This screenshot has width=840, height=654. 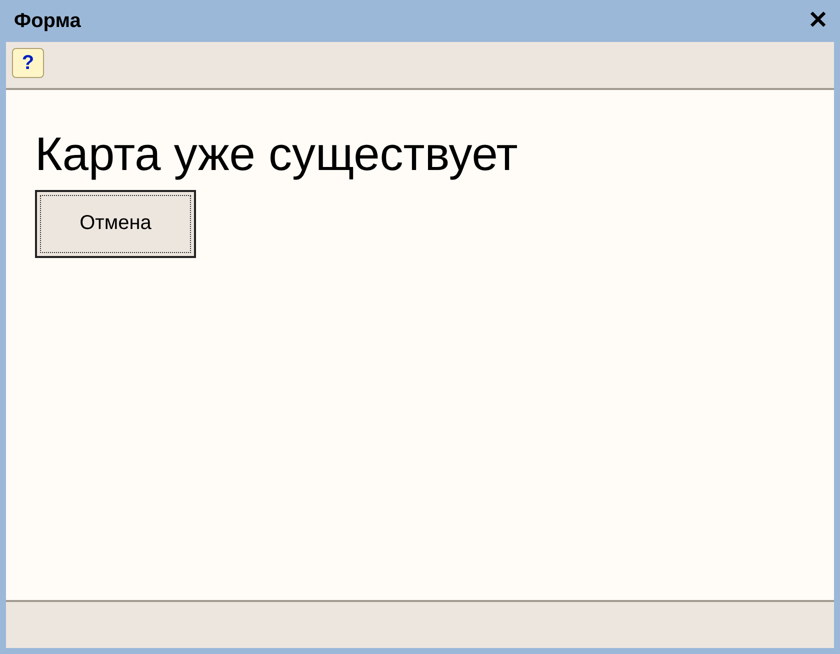 I want to click on close-button: ✕, so click(x=818, y=21).